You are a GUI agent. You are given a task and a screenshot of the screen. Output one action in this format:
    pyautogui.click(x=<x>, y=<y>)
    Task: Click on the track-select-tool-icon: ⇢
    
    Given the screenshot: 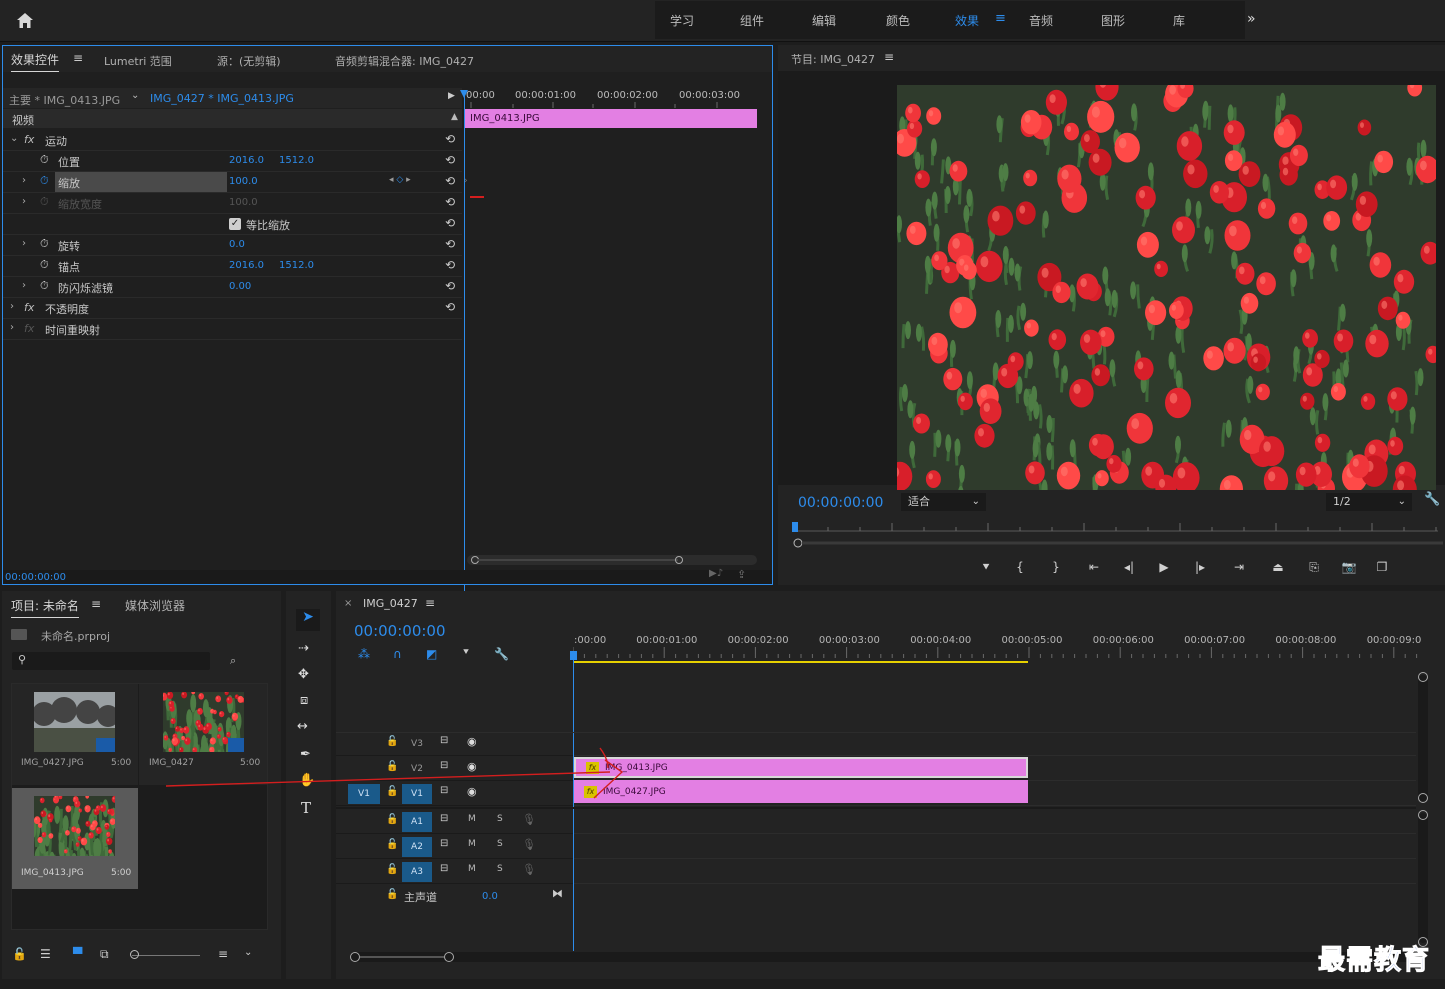 What is the action you would take?
    pyautogui.click(x=303, y=648)
    